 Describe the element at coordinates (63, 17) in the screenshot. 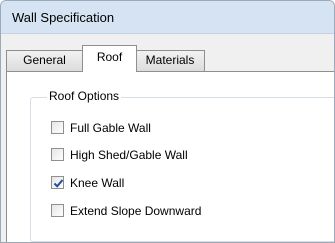

I see `dialog-title: Wall Specification` at that location.